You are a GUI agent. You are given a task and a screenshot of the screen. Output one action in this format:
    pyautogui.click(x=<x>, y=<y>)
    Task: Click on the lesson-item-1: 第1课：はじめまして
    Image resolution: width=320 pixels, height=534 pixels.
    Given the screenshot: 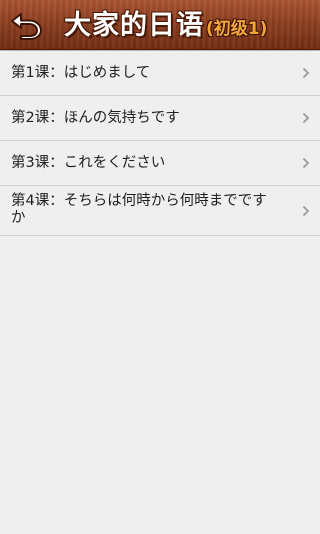 What is the action you would take?
    pyautogui.click(x=160, y=73)
    